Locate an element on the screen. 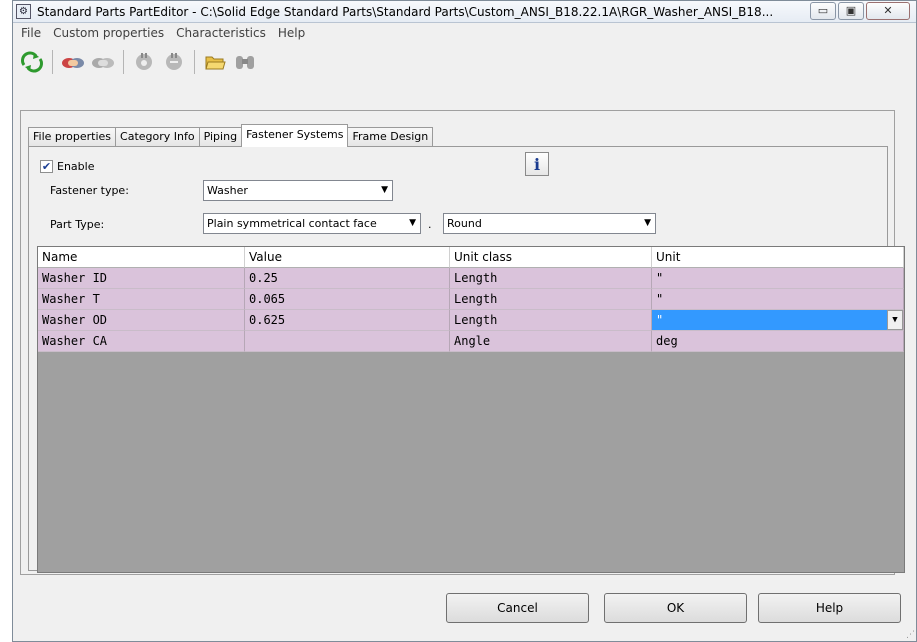  handshake-disabled-icon is located at coordinates (103, 62).